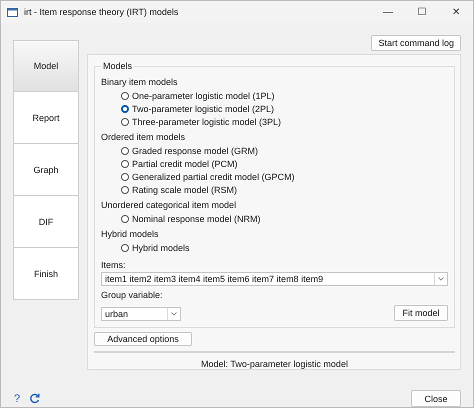 The height and width of the screenshot is (408, 474). Describe the element at coordinates (46, 66) in the screenshot. I see `tab: Model` at that location.